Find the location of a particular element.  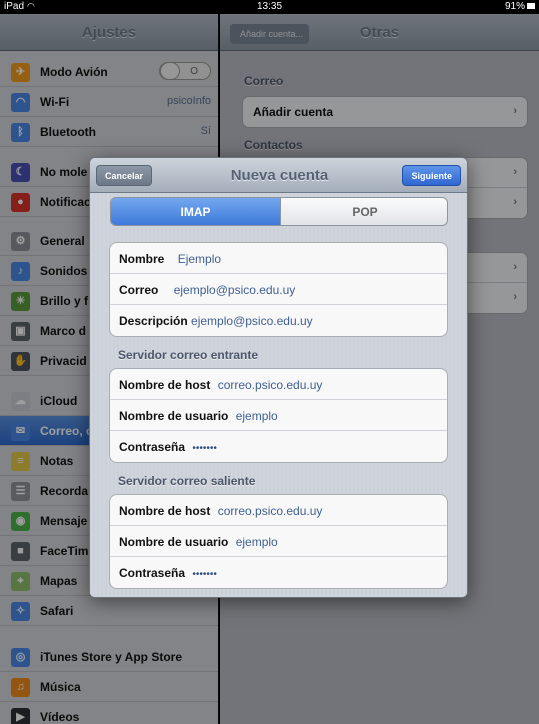

email-label: Correo is located at coordinates (139, 290).